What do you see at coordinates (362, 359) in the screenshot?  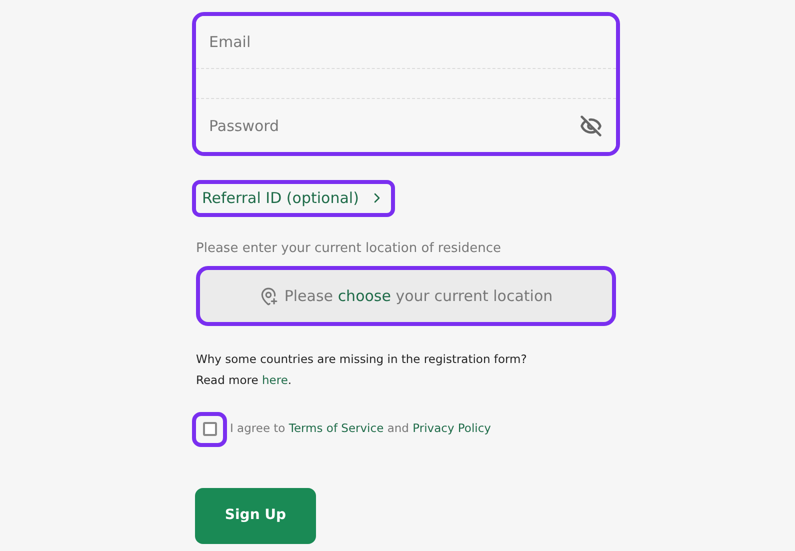 I see `missing-countries-question: Why some countries are missing in the registration form?` at bounding box center [362, 359].